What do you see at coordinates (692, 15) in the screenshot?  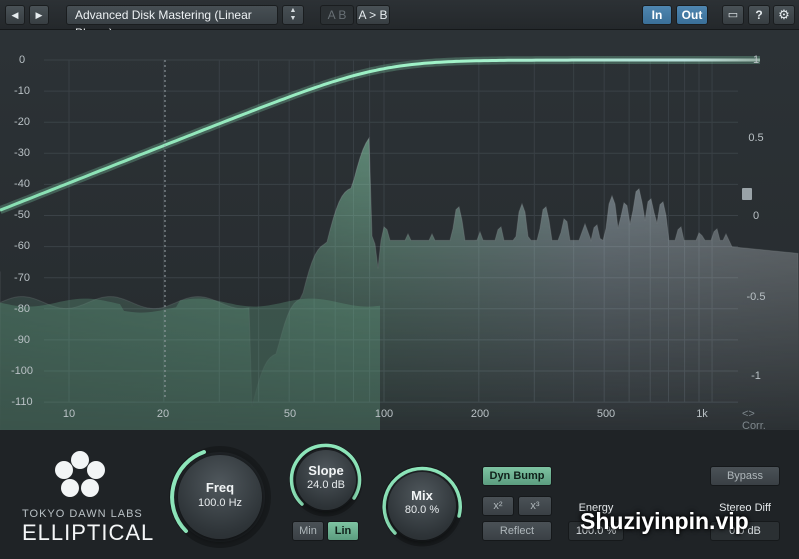 I see `out-button: Out` at bounding box center [692, 15].